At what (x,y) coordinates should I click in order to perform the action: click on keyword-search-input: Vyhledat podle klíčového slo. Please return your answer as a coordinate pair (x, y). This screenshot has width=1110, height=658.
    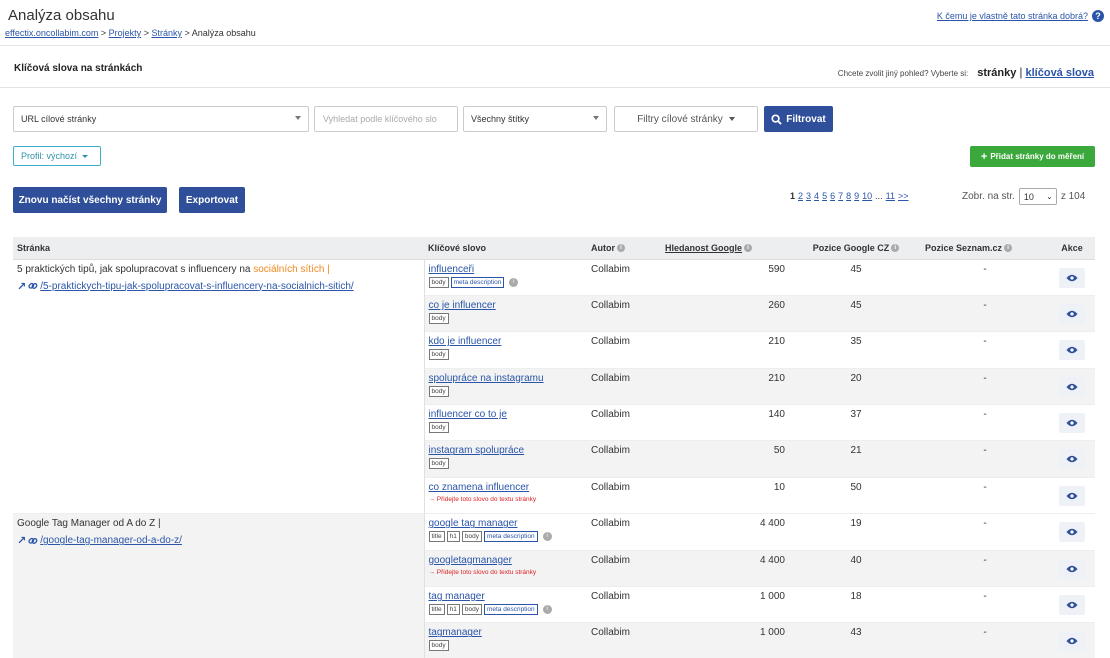
    Looking at the image, I should click on (386, 119).